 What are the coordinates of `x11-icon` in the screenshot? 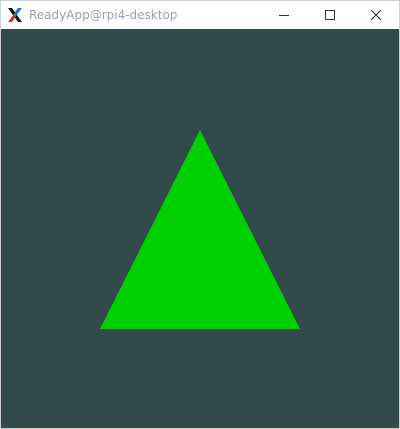 It's located at (15, 15).